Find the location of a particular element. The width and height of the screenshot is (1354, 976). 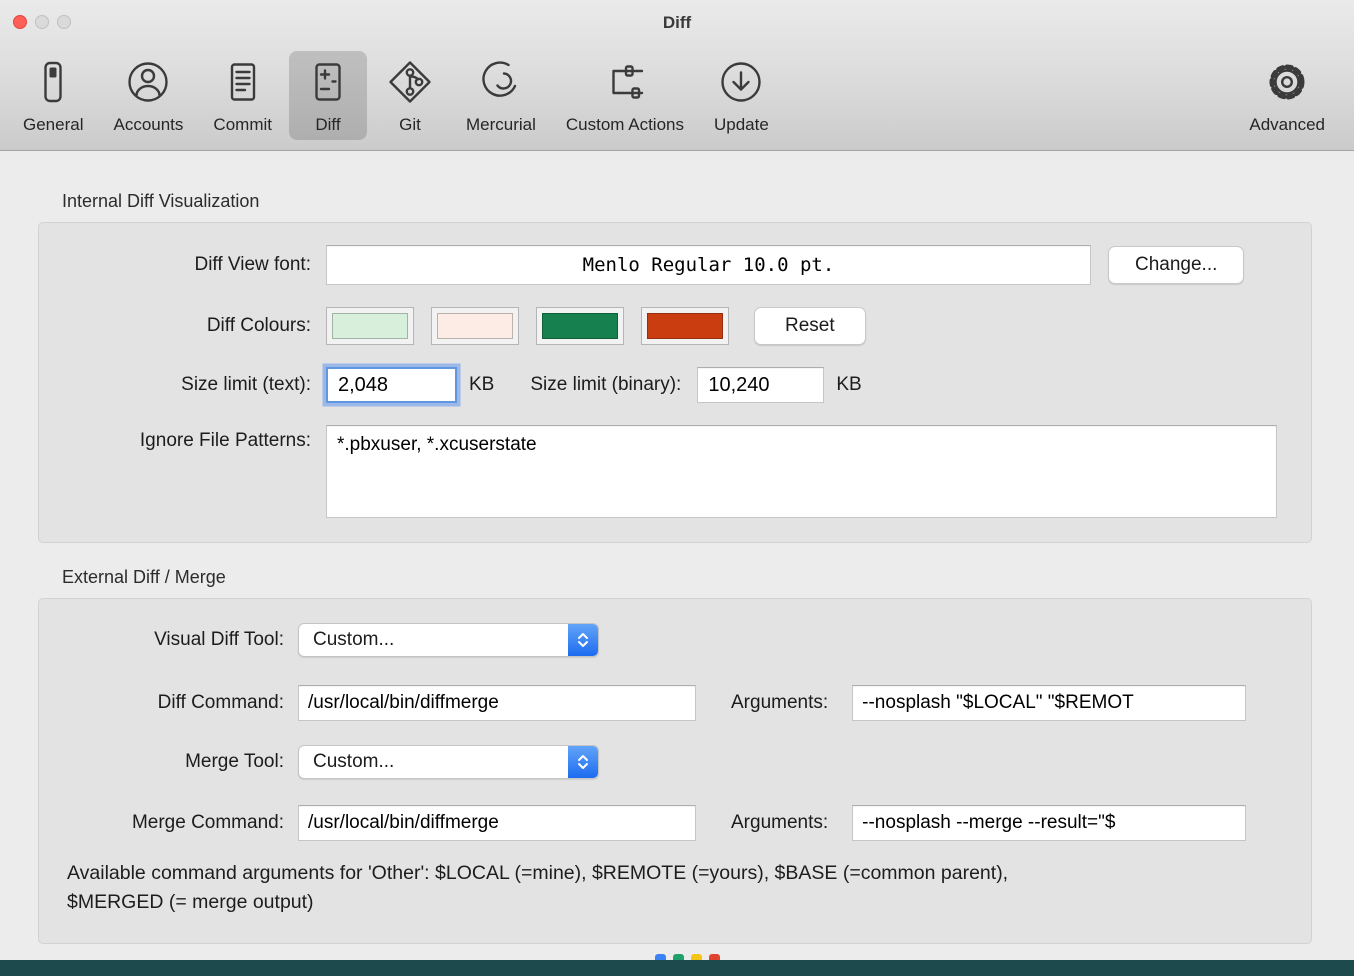

merge-arguments-input is located at coordinates (1049, 823).